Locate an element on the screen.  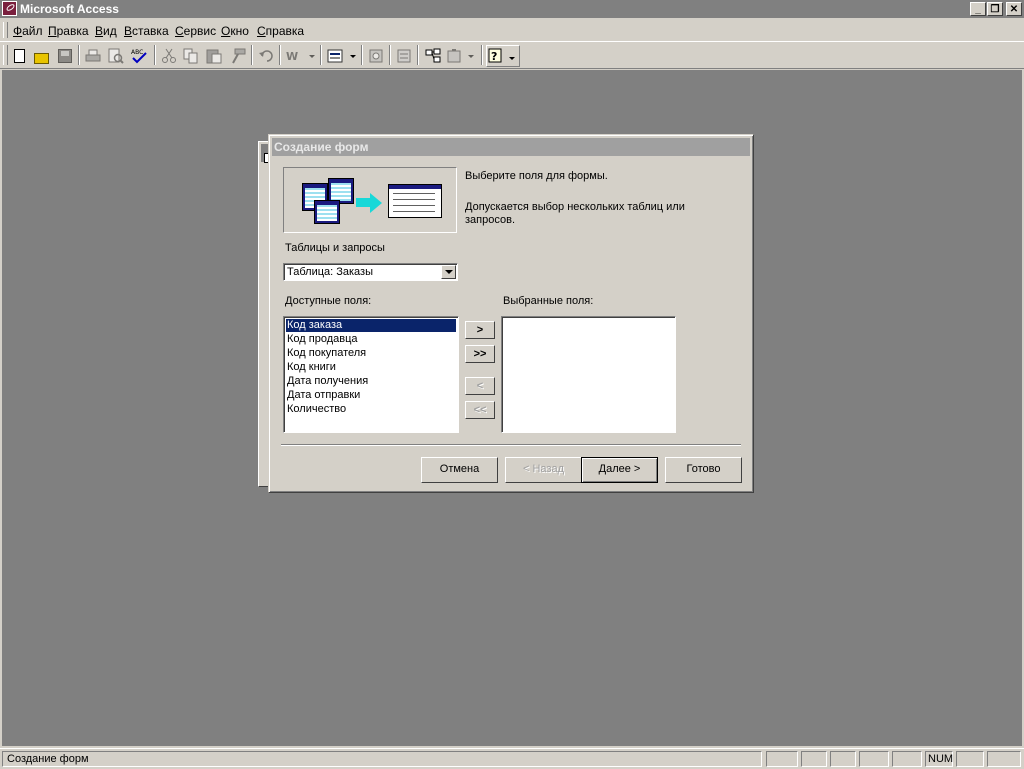
menu-view-label: ид is located at coordinates (110, 31).